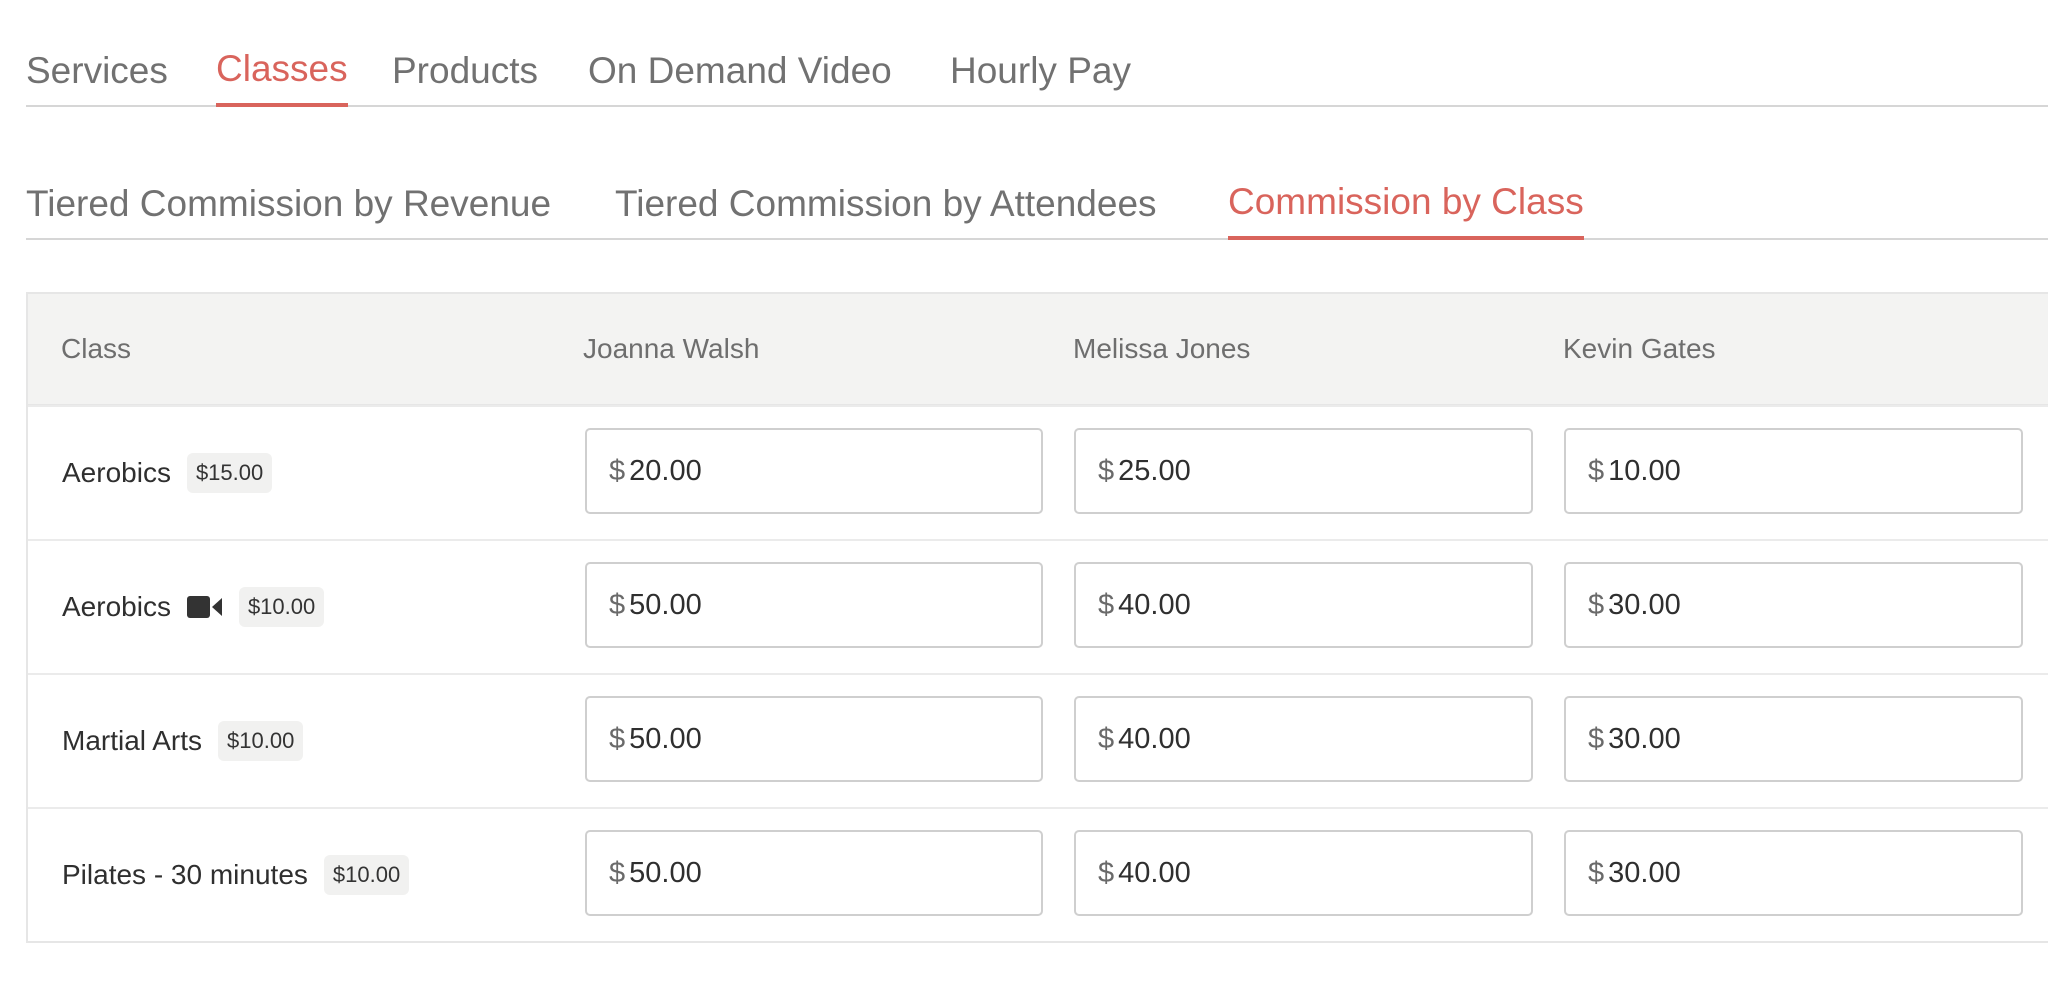 This screenshot has width=2048, height=982. Describe the element at coordinates (97, 79) in the screenshot. I see `tab-services: Services` at that location.